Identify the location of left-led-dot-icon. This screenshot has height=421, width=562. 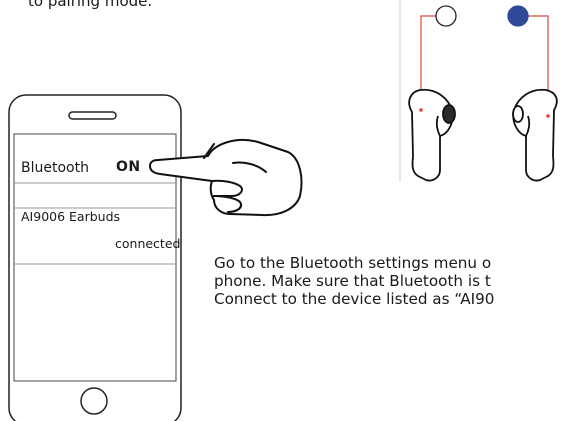
(421, 110).